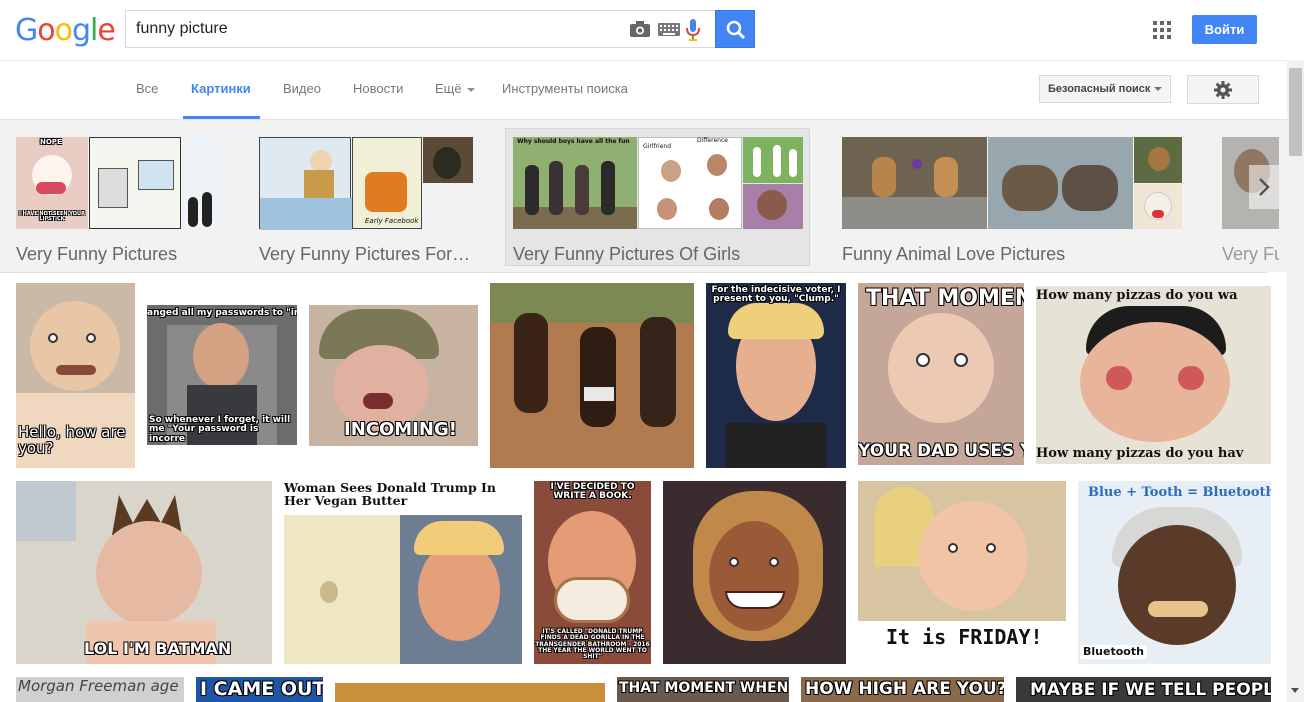 The width and height of the screenshot is (1304, 702). Describe the element at coordinates (954, 254) in the screenshot. I see `related-search-label: Funny Animal Love Pictures` at that location.